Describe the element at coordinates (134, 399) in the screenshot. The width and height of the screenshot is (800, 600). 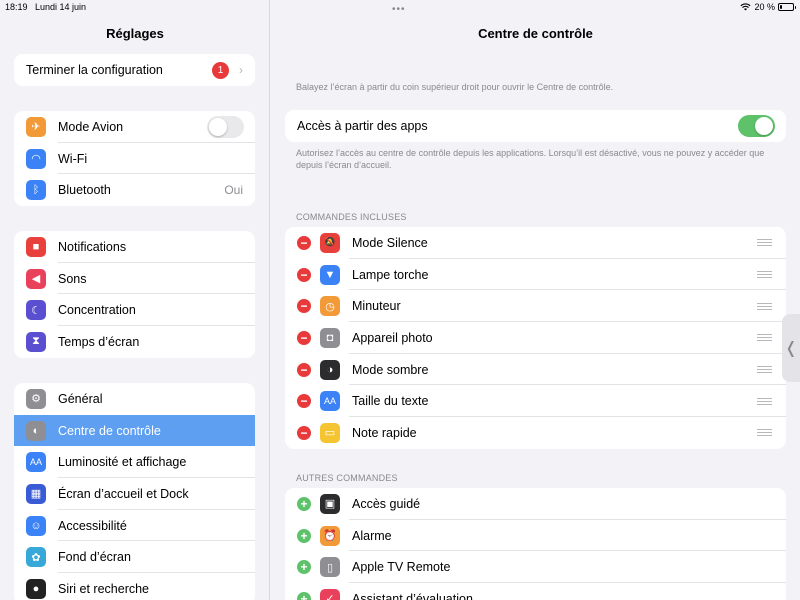
I see `sidebar-item-gear: ⚙ Général` at that location.